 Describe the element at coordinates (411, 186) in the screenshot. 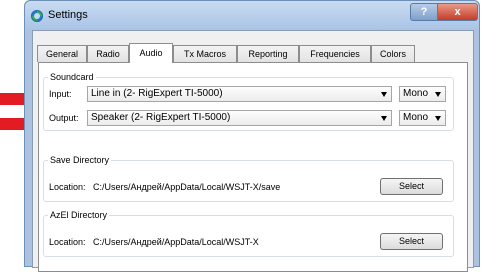

I see `save-select-button: Select` at that location.